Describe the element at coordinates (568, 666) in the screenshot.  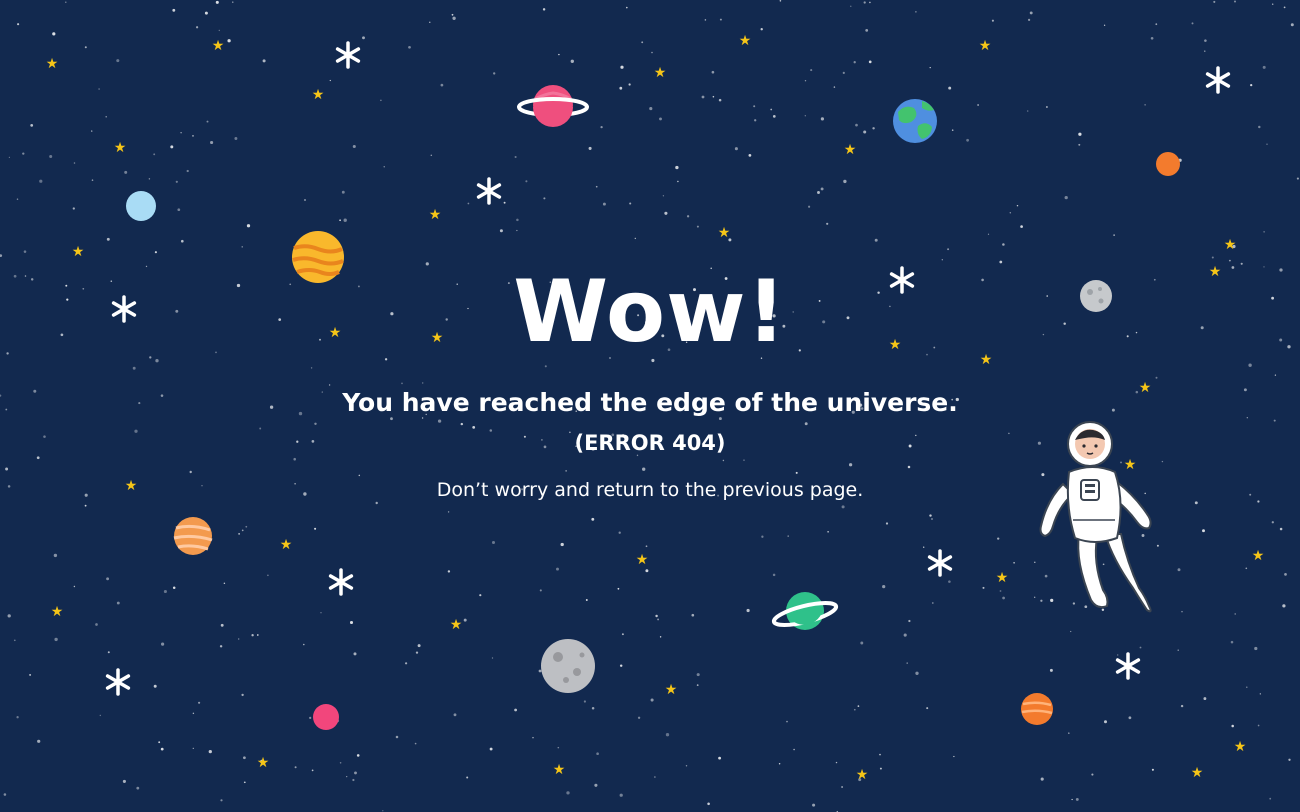
I see `large-moon-icon` at that location.